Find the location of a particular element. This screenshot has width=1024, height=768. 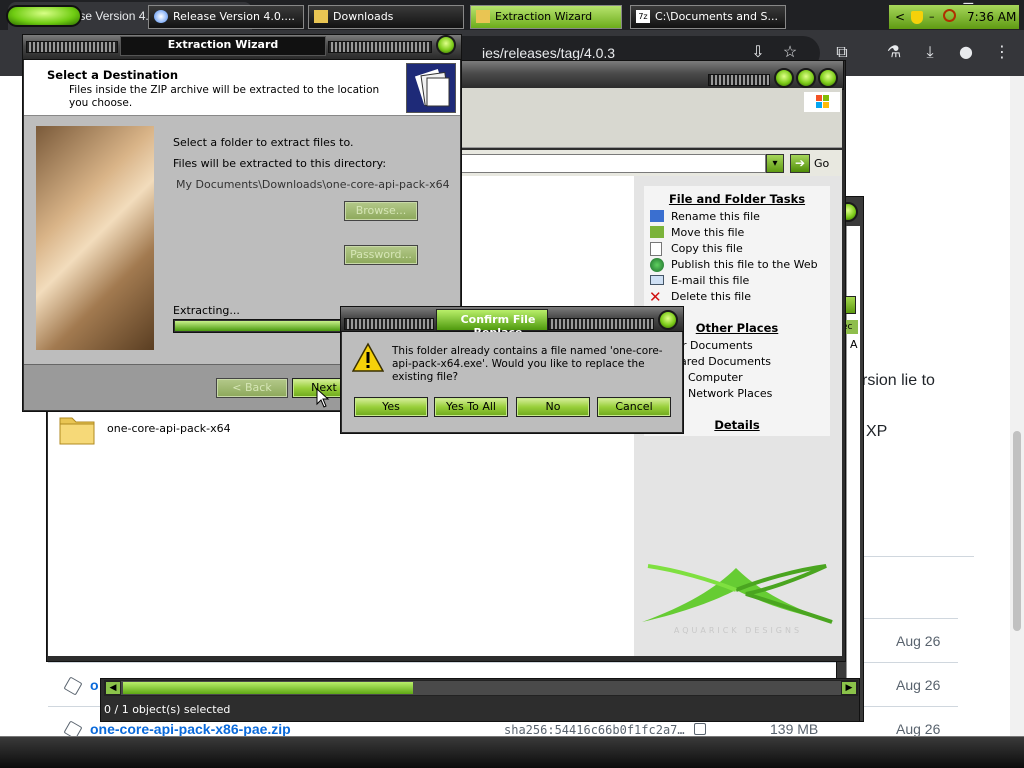

go-arrow-icon: ➔ is located at coordinates (800, 163).